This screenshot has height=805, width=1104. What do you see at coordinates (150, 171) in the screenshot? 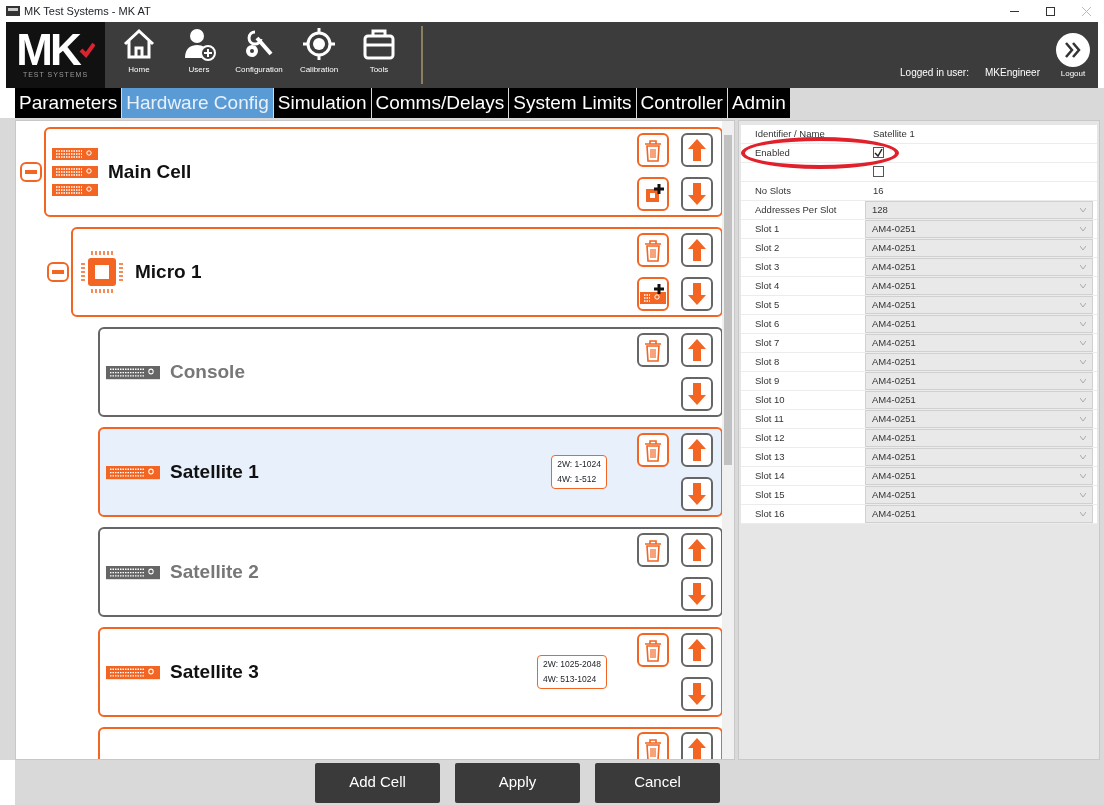
I see `node-name: Main Cell` at bounding box center [150, 171].